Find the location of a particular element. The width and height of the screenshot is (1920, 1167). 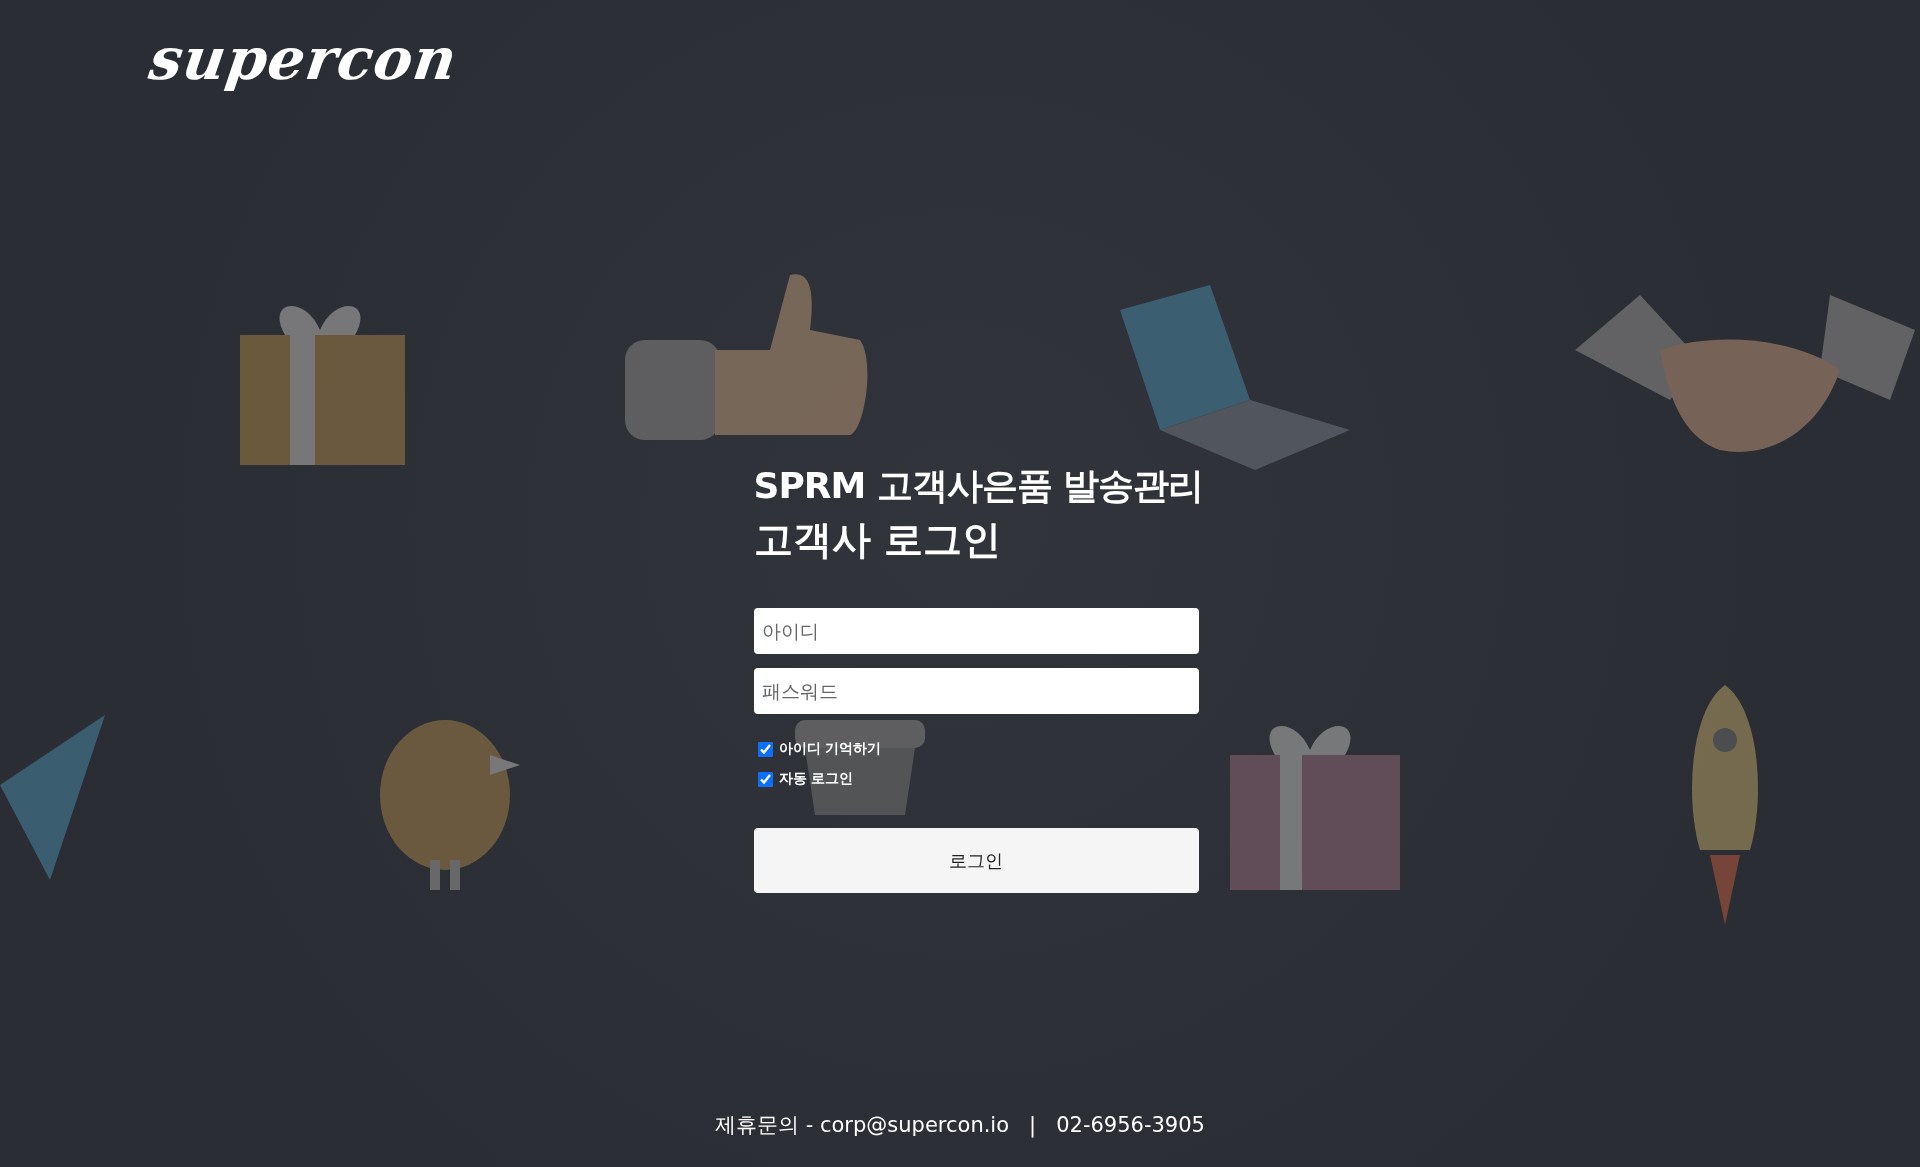

checkbox-label: 자동 로그인 is located at coordinates (816, 779).